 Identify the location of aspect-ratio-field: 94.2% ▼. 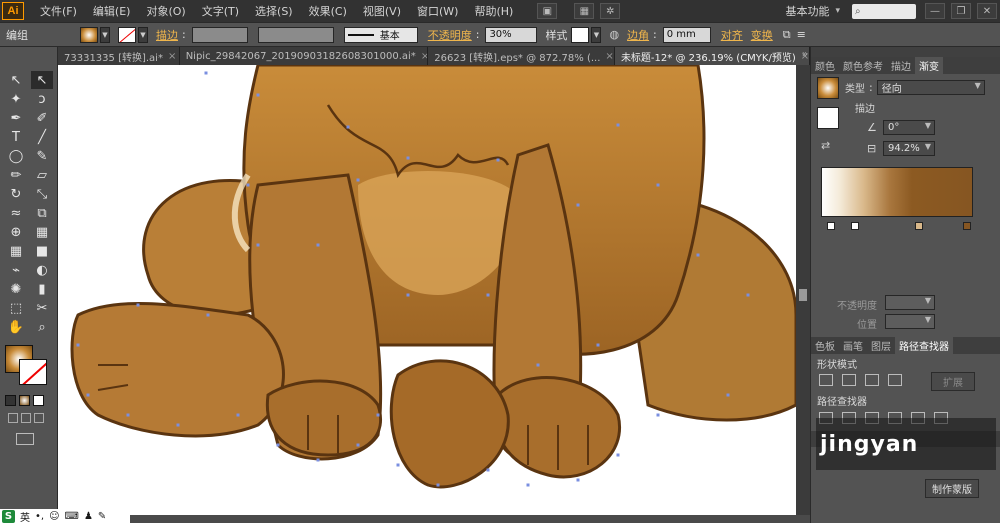
(909, 148).